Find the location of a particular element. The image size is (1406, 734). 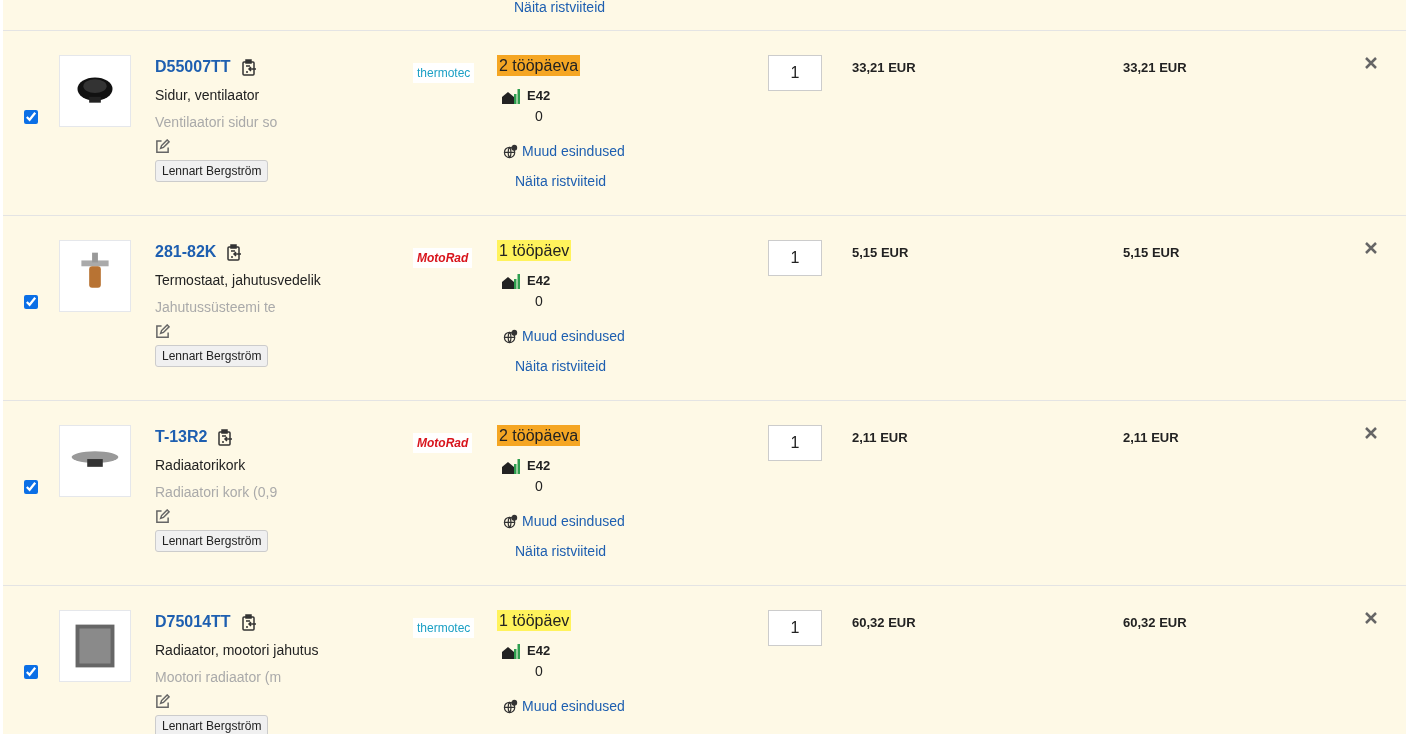

part-name: Sidur, ventilaator is located at coordinates (207, 95).